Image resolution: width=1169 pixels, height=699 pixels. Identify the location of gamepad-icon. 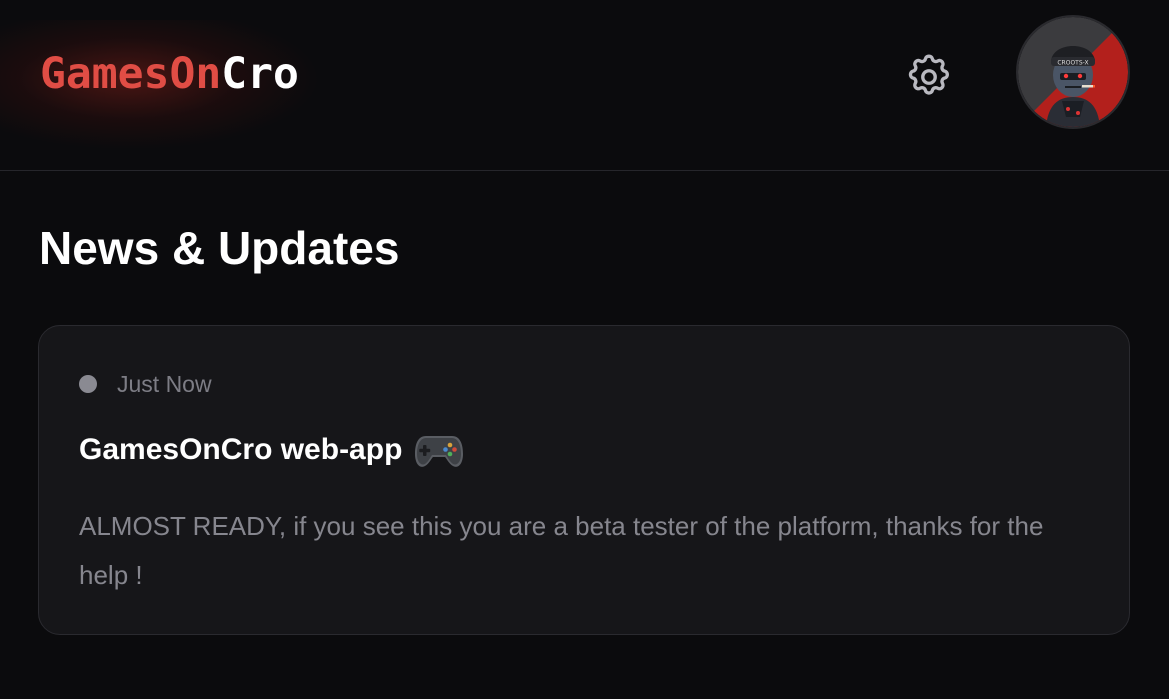
(439, 450).